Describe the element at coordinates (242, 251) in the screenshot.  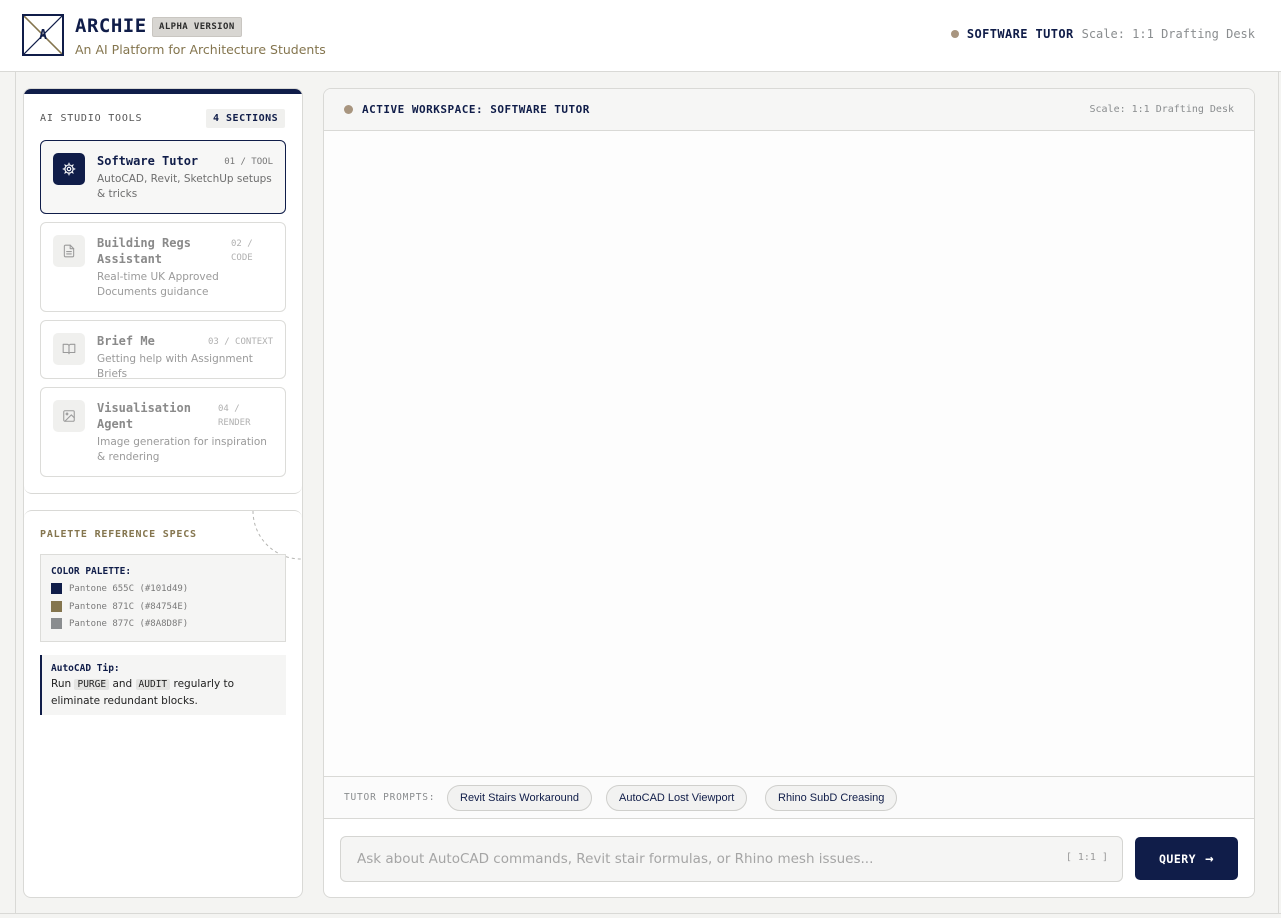
I see `tool-number: 02 / CODE` at that location.